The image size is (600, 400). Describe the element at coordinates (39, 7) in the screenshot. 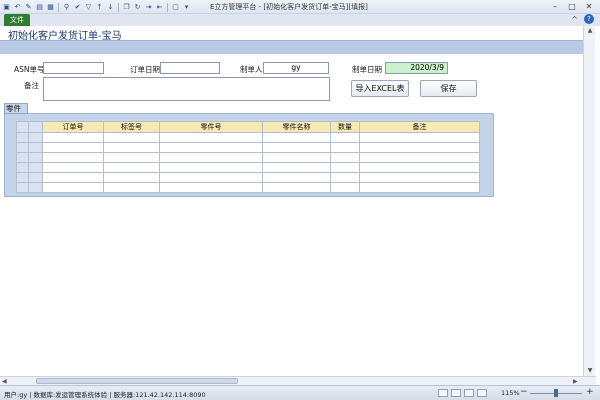

I see `print-icon: ▤` at that location.